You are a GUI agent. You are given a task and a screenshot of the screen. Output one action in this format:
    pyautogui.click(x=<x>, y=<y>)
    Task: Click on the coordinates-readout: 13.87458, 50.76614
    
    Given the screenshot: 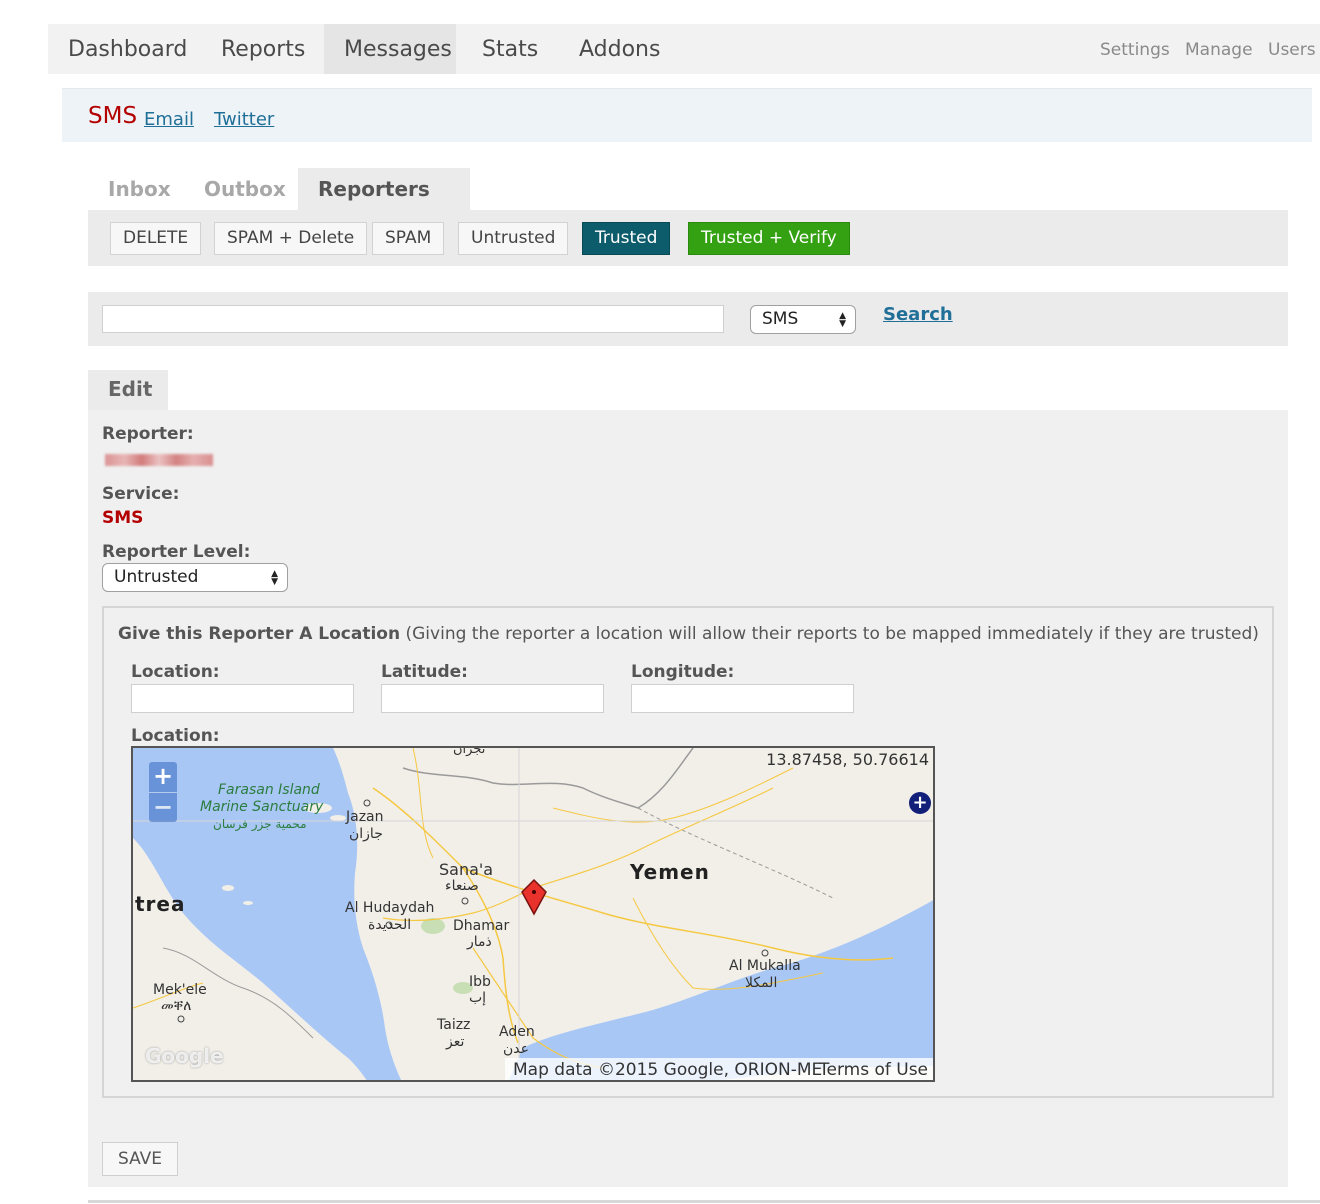 What is the action you would take?
    pyautogui.click(x=847, y=759)
    